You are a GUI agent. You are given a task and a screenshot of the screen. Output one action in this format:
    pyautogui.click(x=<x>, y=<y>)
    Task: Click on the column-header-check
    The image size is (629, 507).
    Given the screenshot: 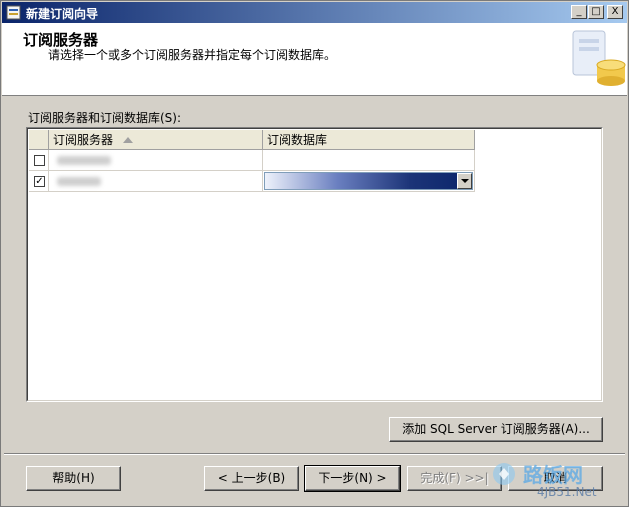 What is the action you would take?
    pyautogui.click(x=39, y=140)
    